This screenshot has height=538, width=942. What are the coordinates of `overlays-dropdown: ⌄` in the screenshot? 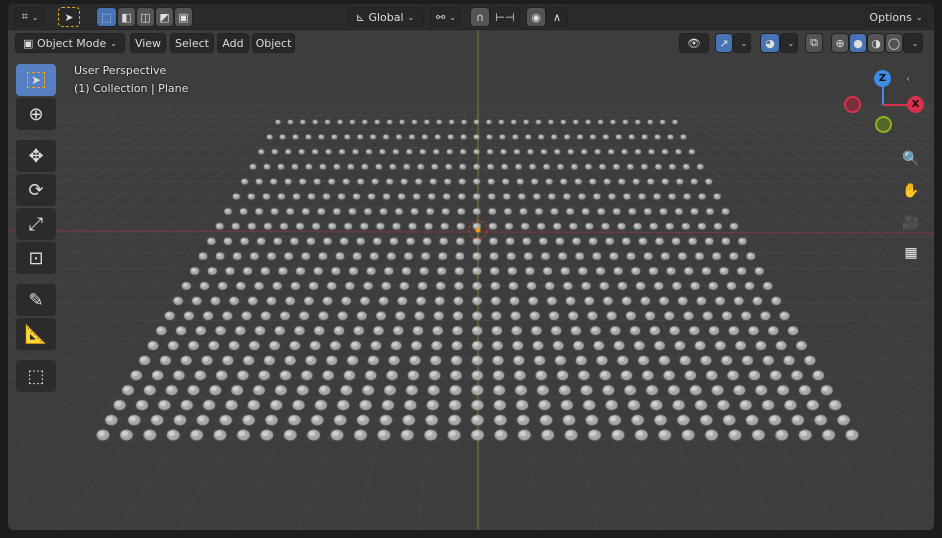 It's located at (789, 43).